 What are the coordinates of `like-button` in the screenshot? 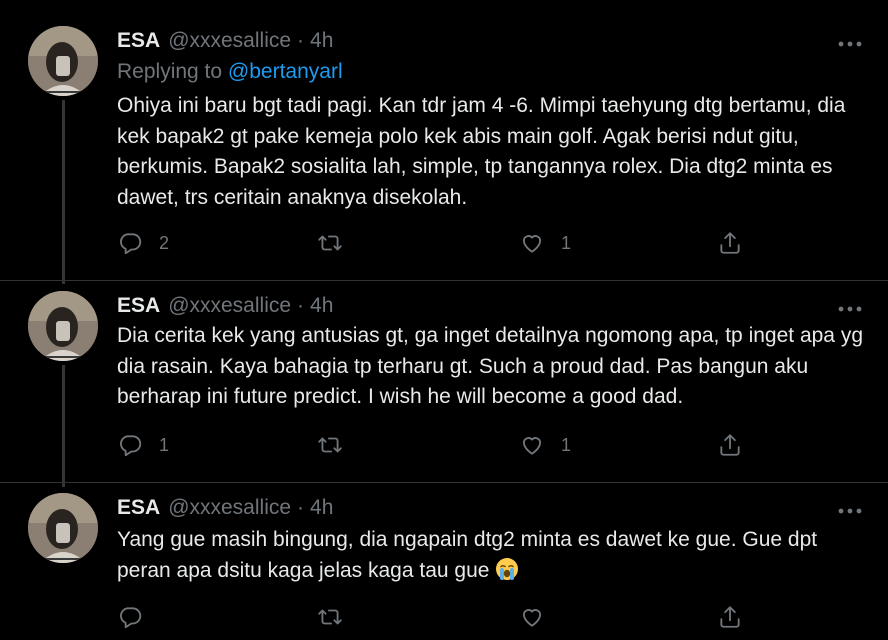 It's located at (540, 617).